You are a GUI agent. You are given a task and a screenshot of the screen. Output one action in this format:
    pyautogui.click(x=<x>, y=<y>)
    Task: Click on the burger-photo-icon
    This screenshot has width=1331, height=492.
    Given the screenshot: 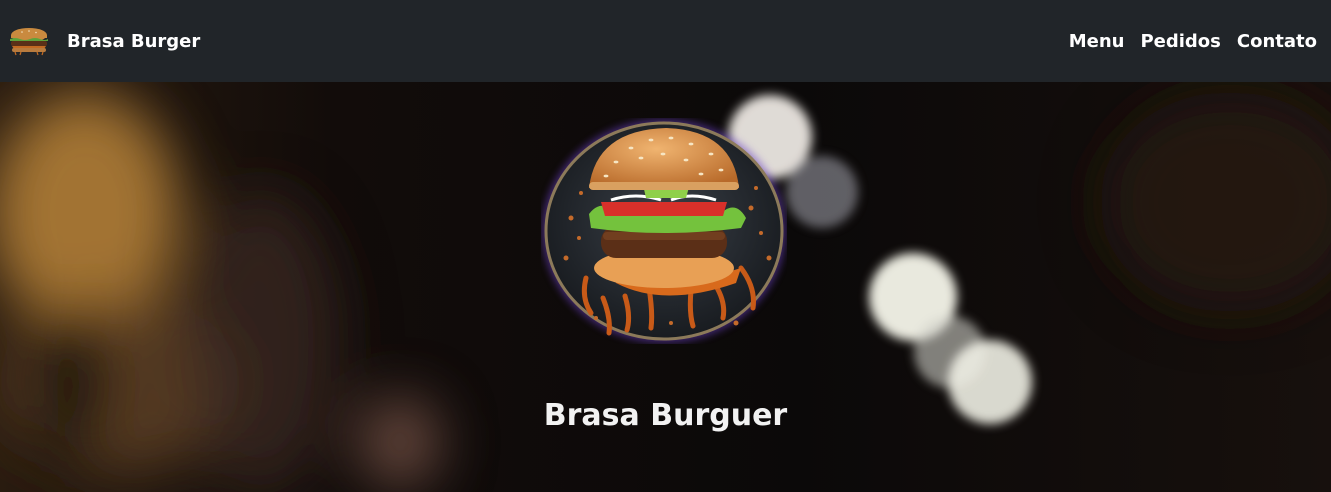 What is the action you would take?
    pyautogui.click(x=664, y=231)
    